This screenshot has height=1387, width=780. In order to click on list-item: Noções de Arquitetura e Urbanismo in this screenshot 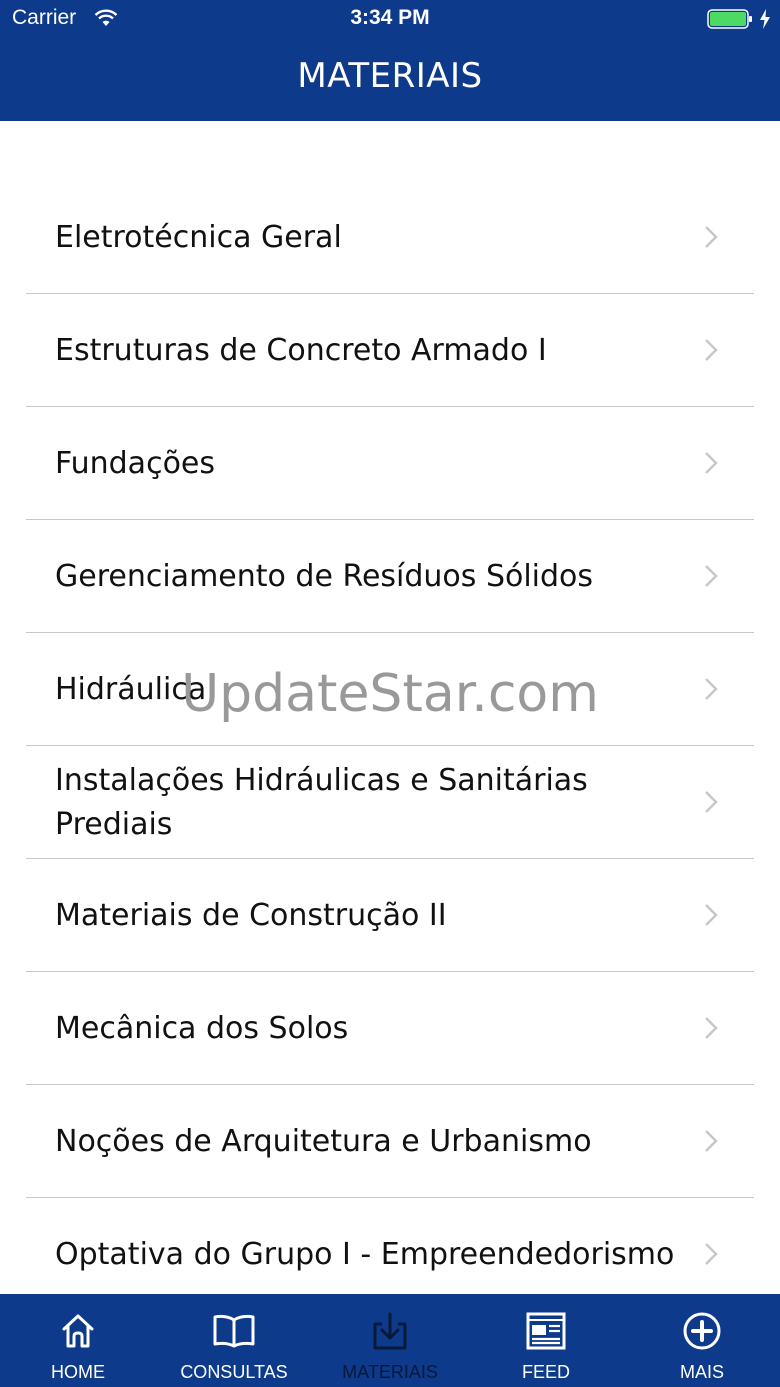, I will do `click(390, 1141)`.